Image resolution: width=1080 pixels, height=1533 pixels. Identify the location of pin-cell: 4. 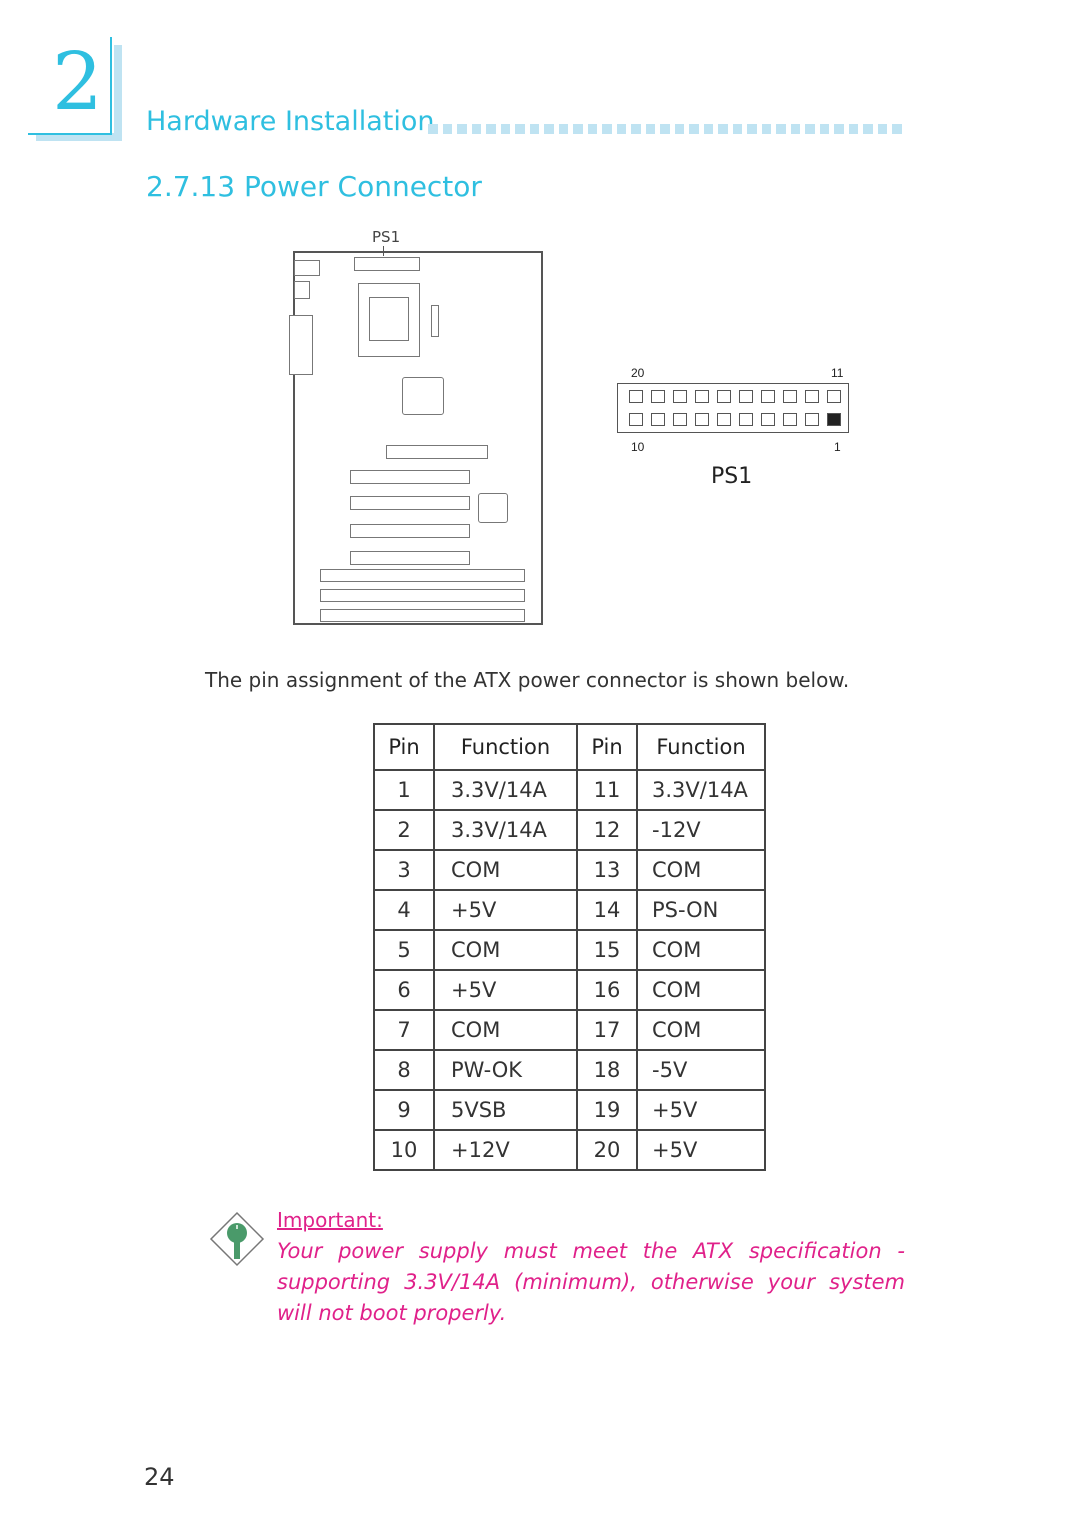
(404, 910).